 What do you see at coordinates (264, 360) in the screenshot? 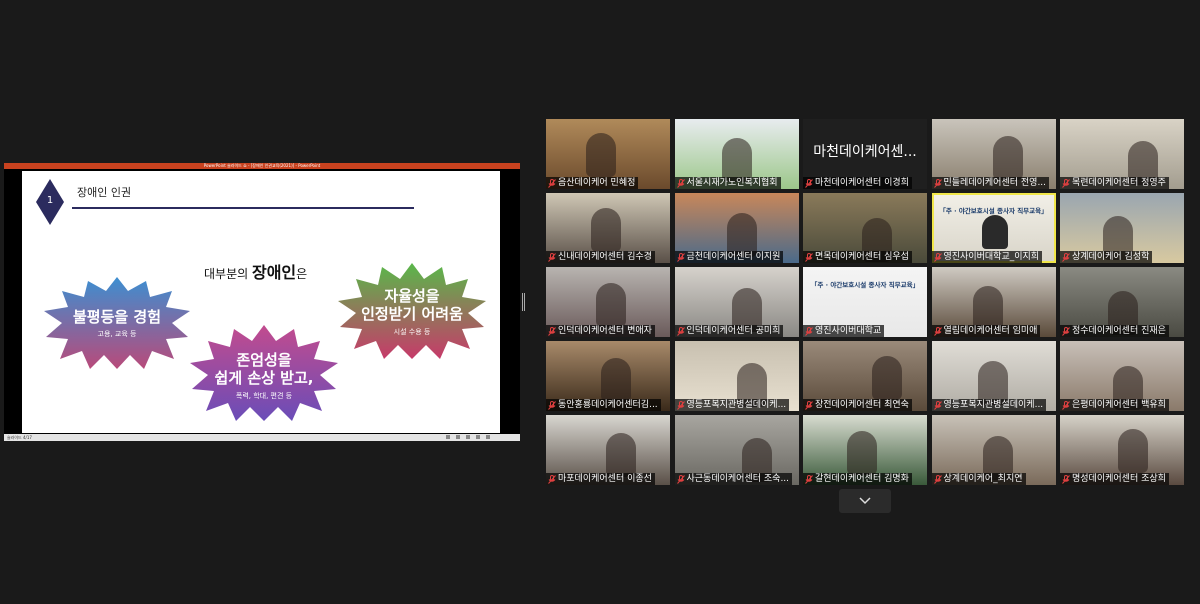
I see `burst-dignity-line1: 존엄성을` at bounding box center [264, 360].